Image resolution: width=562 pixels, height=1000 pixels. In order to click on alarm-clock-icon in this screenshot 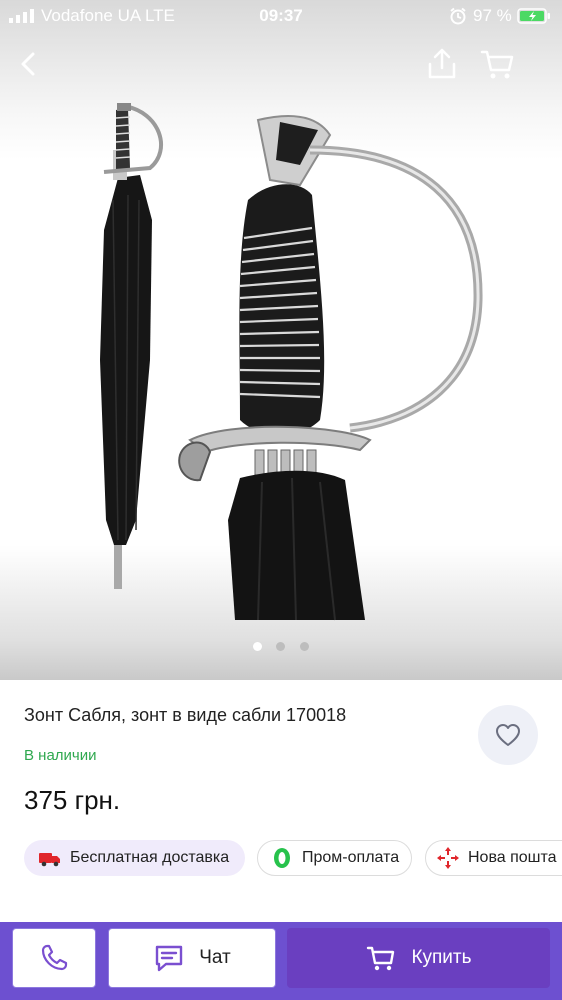, I will do `click(458, 16)`.